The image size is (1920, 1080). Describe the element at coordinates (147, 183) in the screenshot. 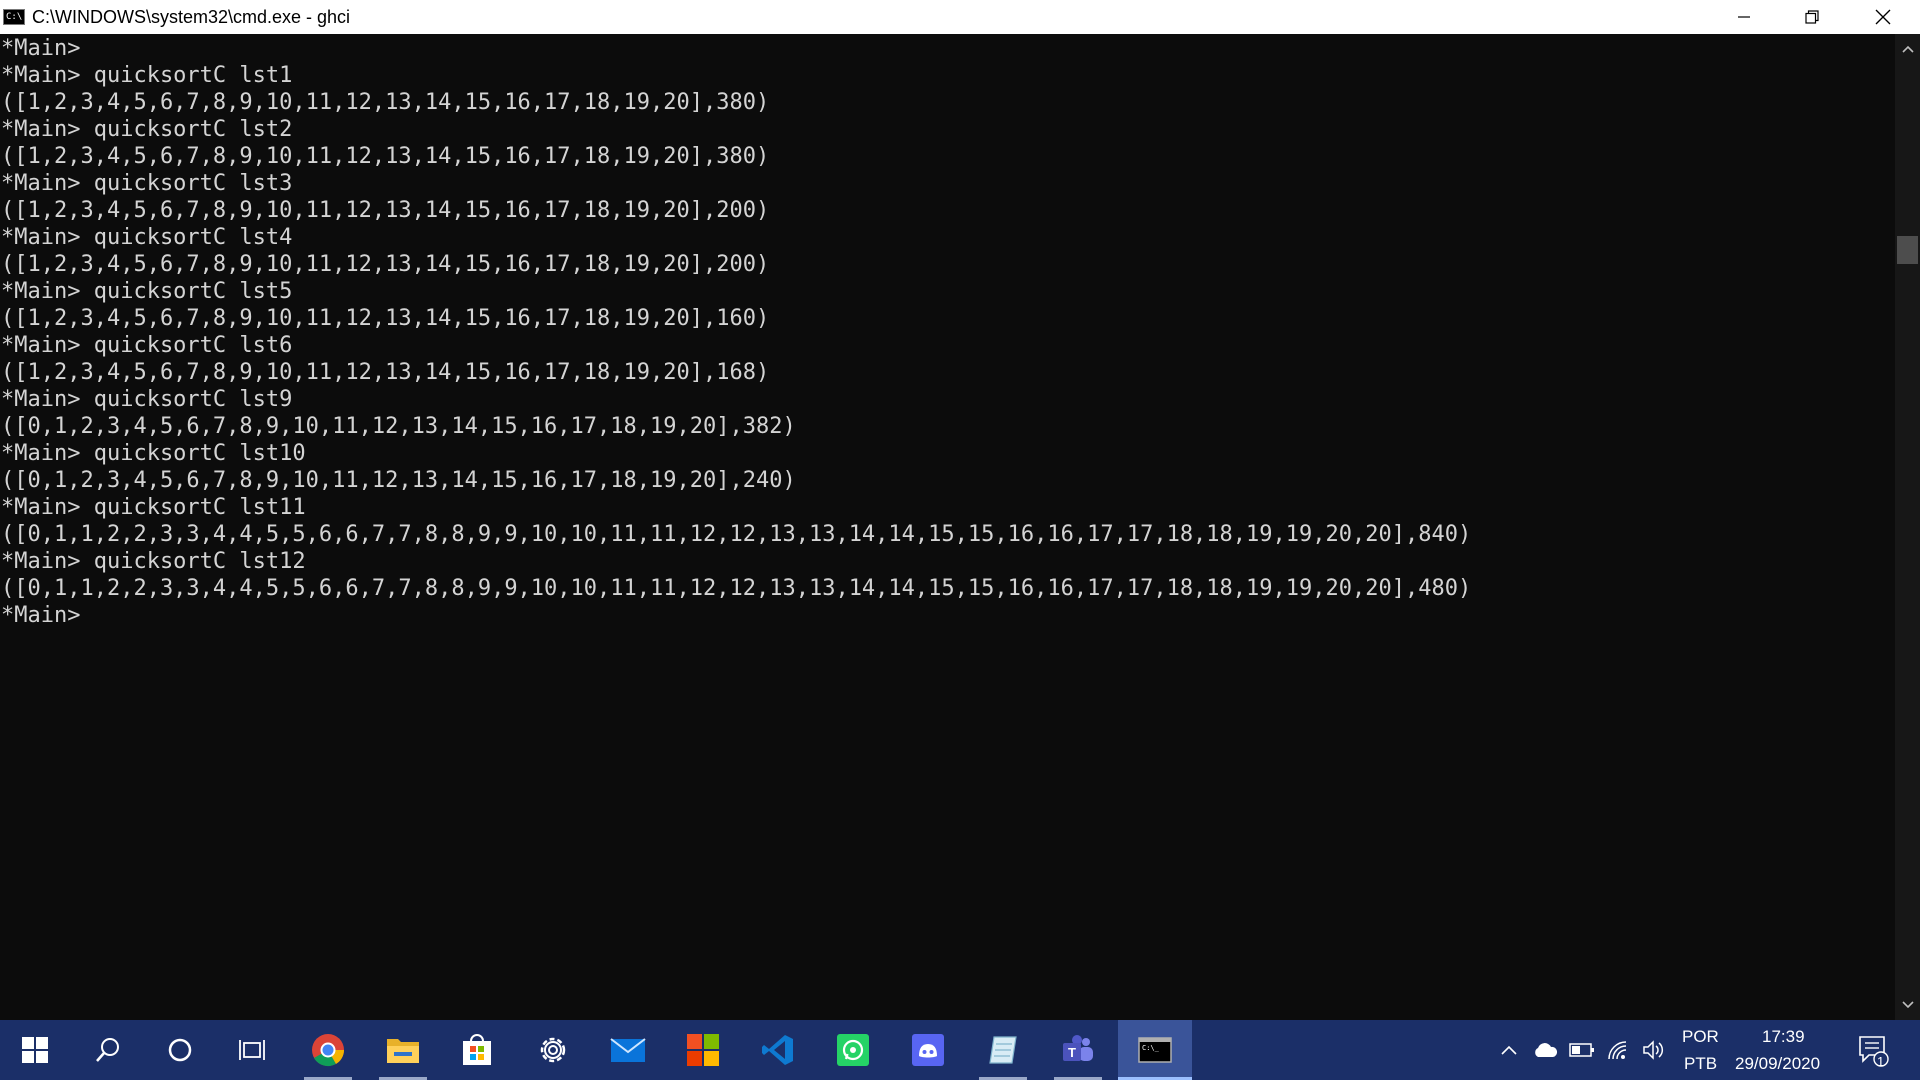

I see `console-line: *Main> quicksortC lst3` at that location.